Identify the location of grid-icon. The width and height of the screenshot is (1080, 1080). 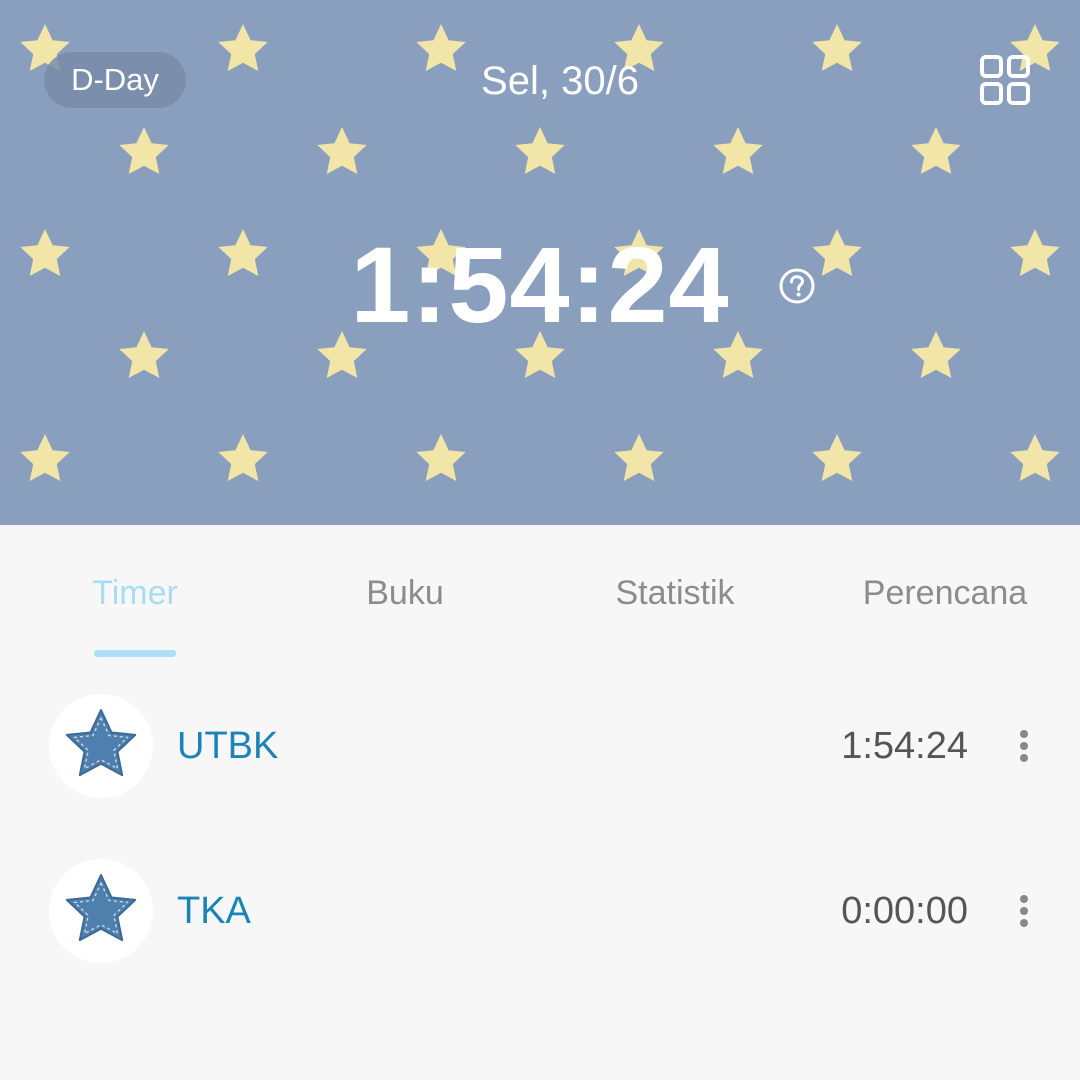
(1005, 80).